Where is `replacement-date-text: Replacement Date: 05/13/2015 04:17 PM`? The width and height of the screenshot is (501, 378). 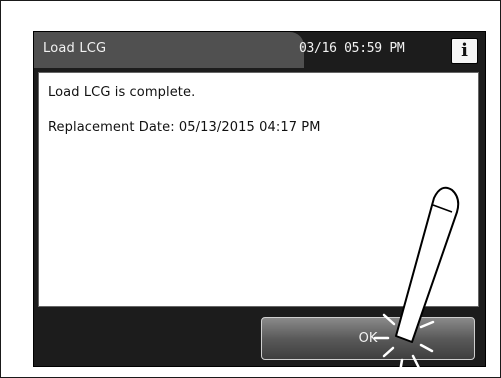
replacement-date-text: Replacement Date: 05/13/2015 04:17 PM is located at coordinates (184, 127).